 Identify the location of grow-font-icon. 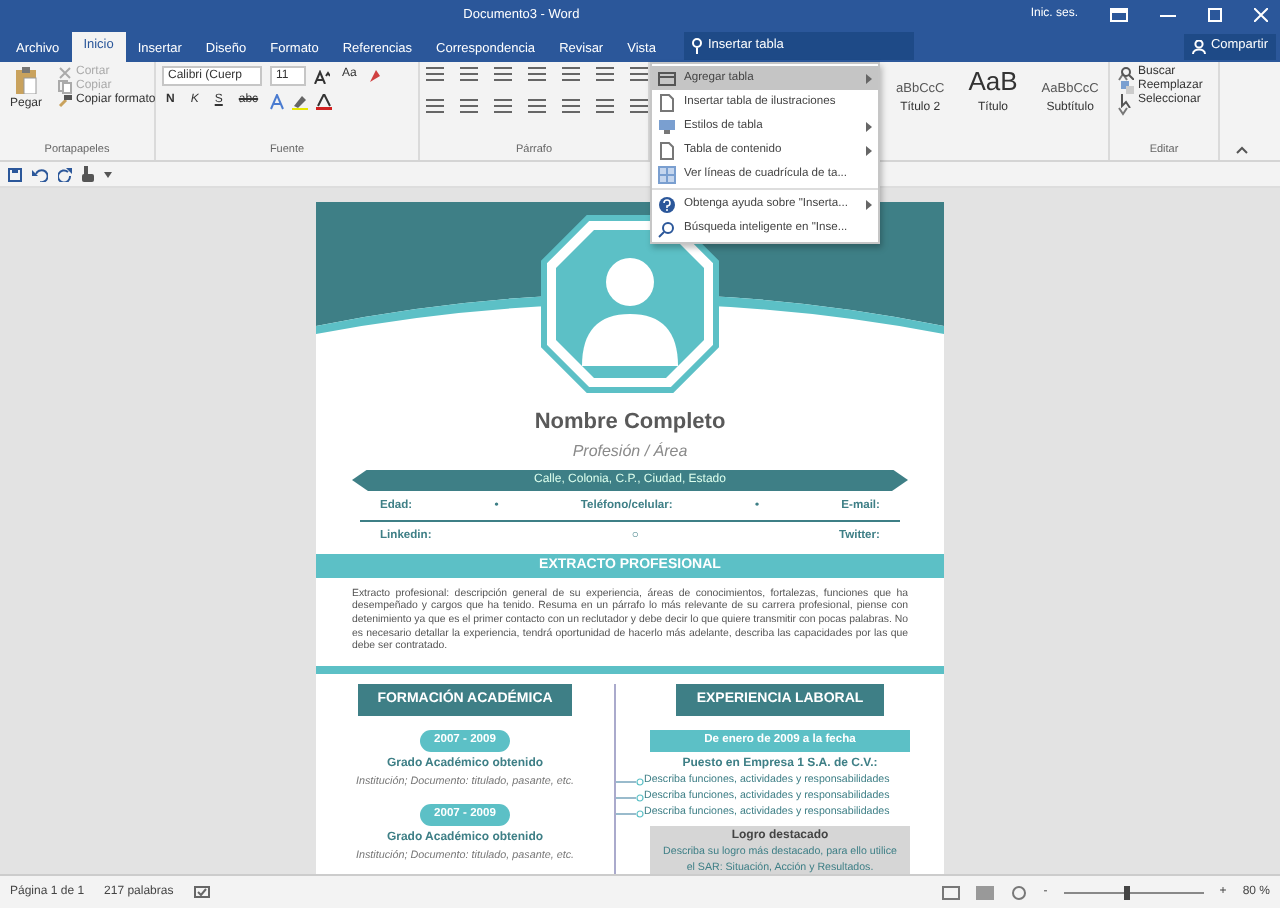
(322, 76).